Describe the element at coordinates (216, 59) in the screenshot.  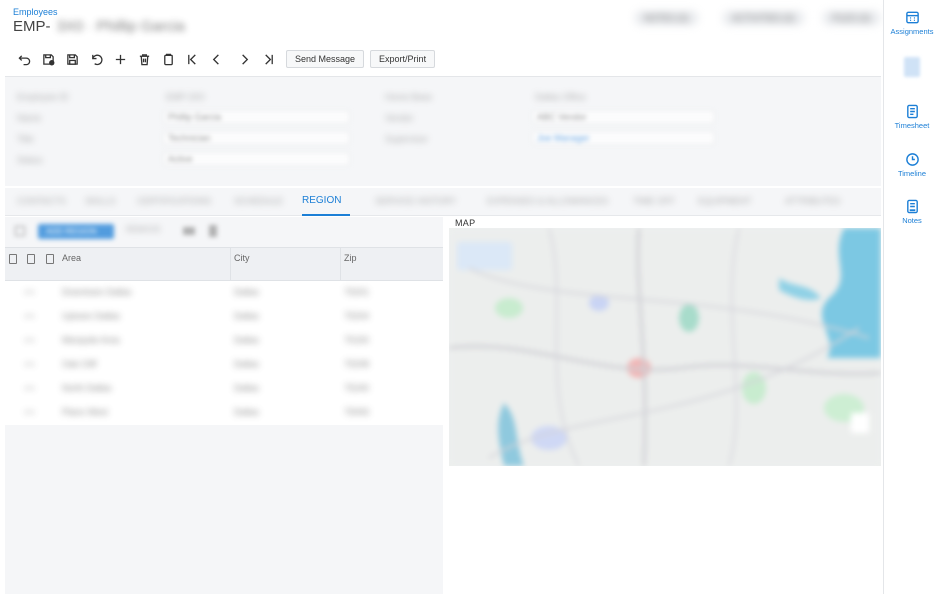
I see `previous-record-icon` at that location.